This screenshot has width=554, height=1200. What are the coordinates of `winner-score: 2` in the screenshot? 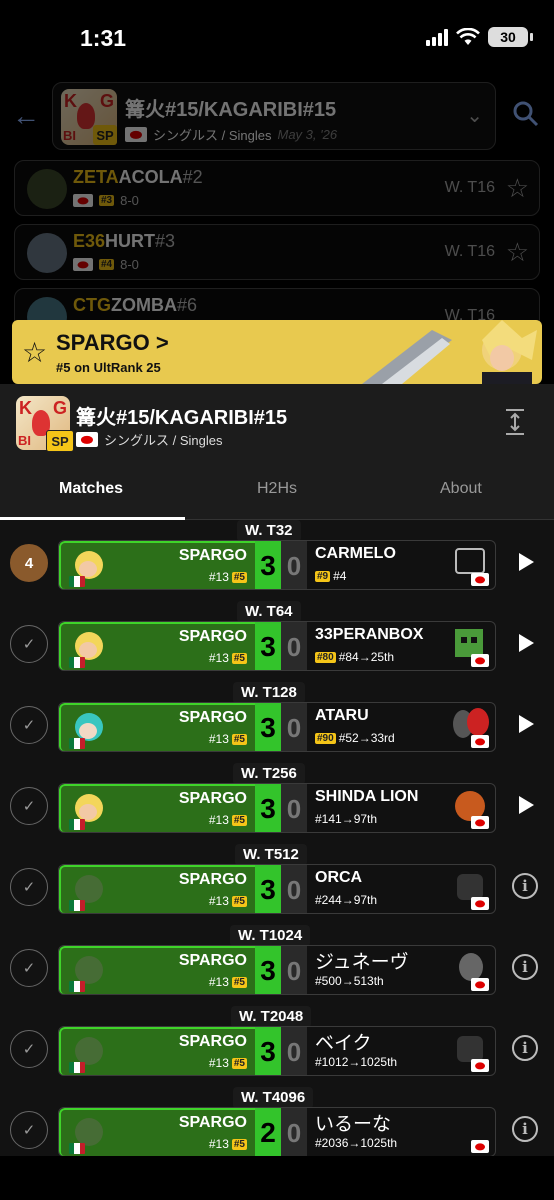 It's located at (268, 1132).